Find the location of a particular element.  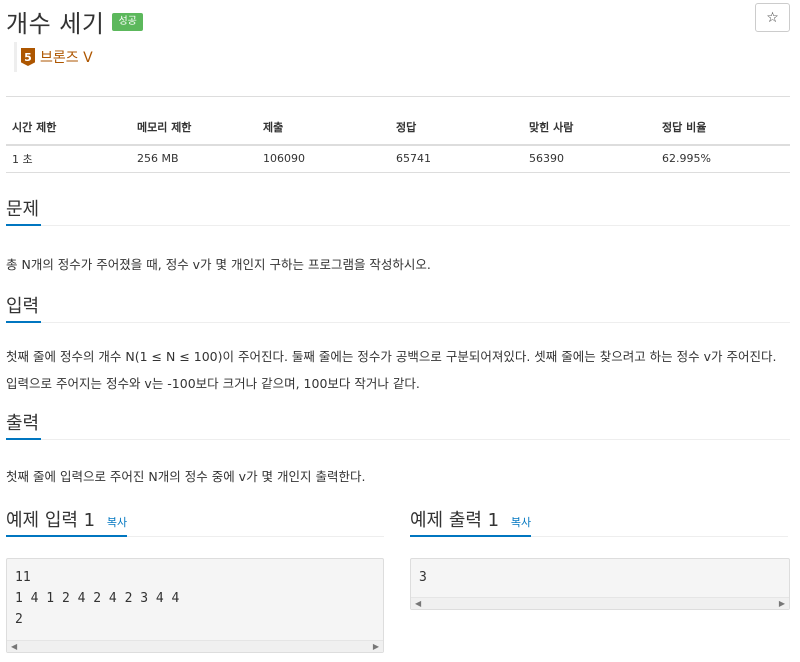

sample-input-header: 예제 입력 1 복사 is located at coordinates (195, 523).